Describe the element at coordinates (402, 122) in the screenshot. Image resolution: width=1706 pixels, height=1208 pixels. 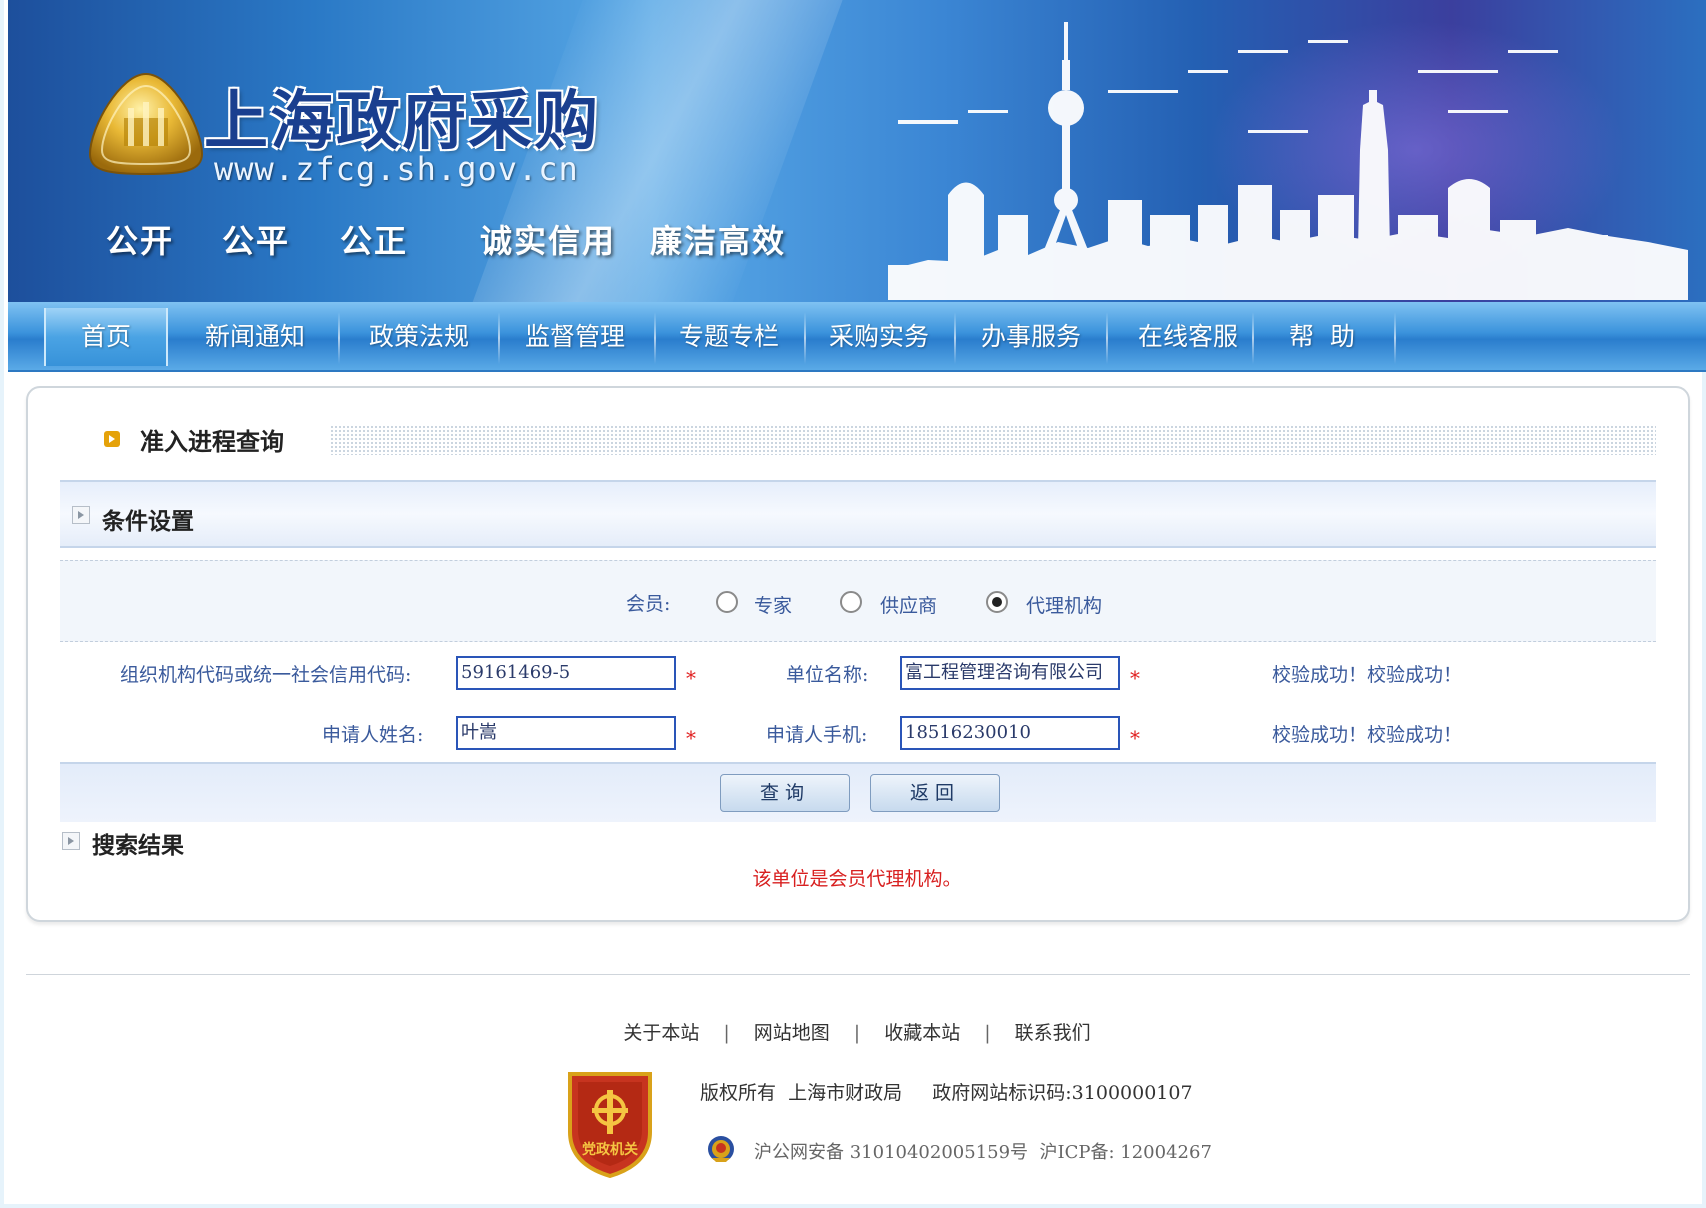
I see `site-title: 上海政府采购` at that location.